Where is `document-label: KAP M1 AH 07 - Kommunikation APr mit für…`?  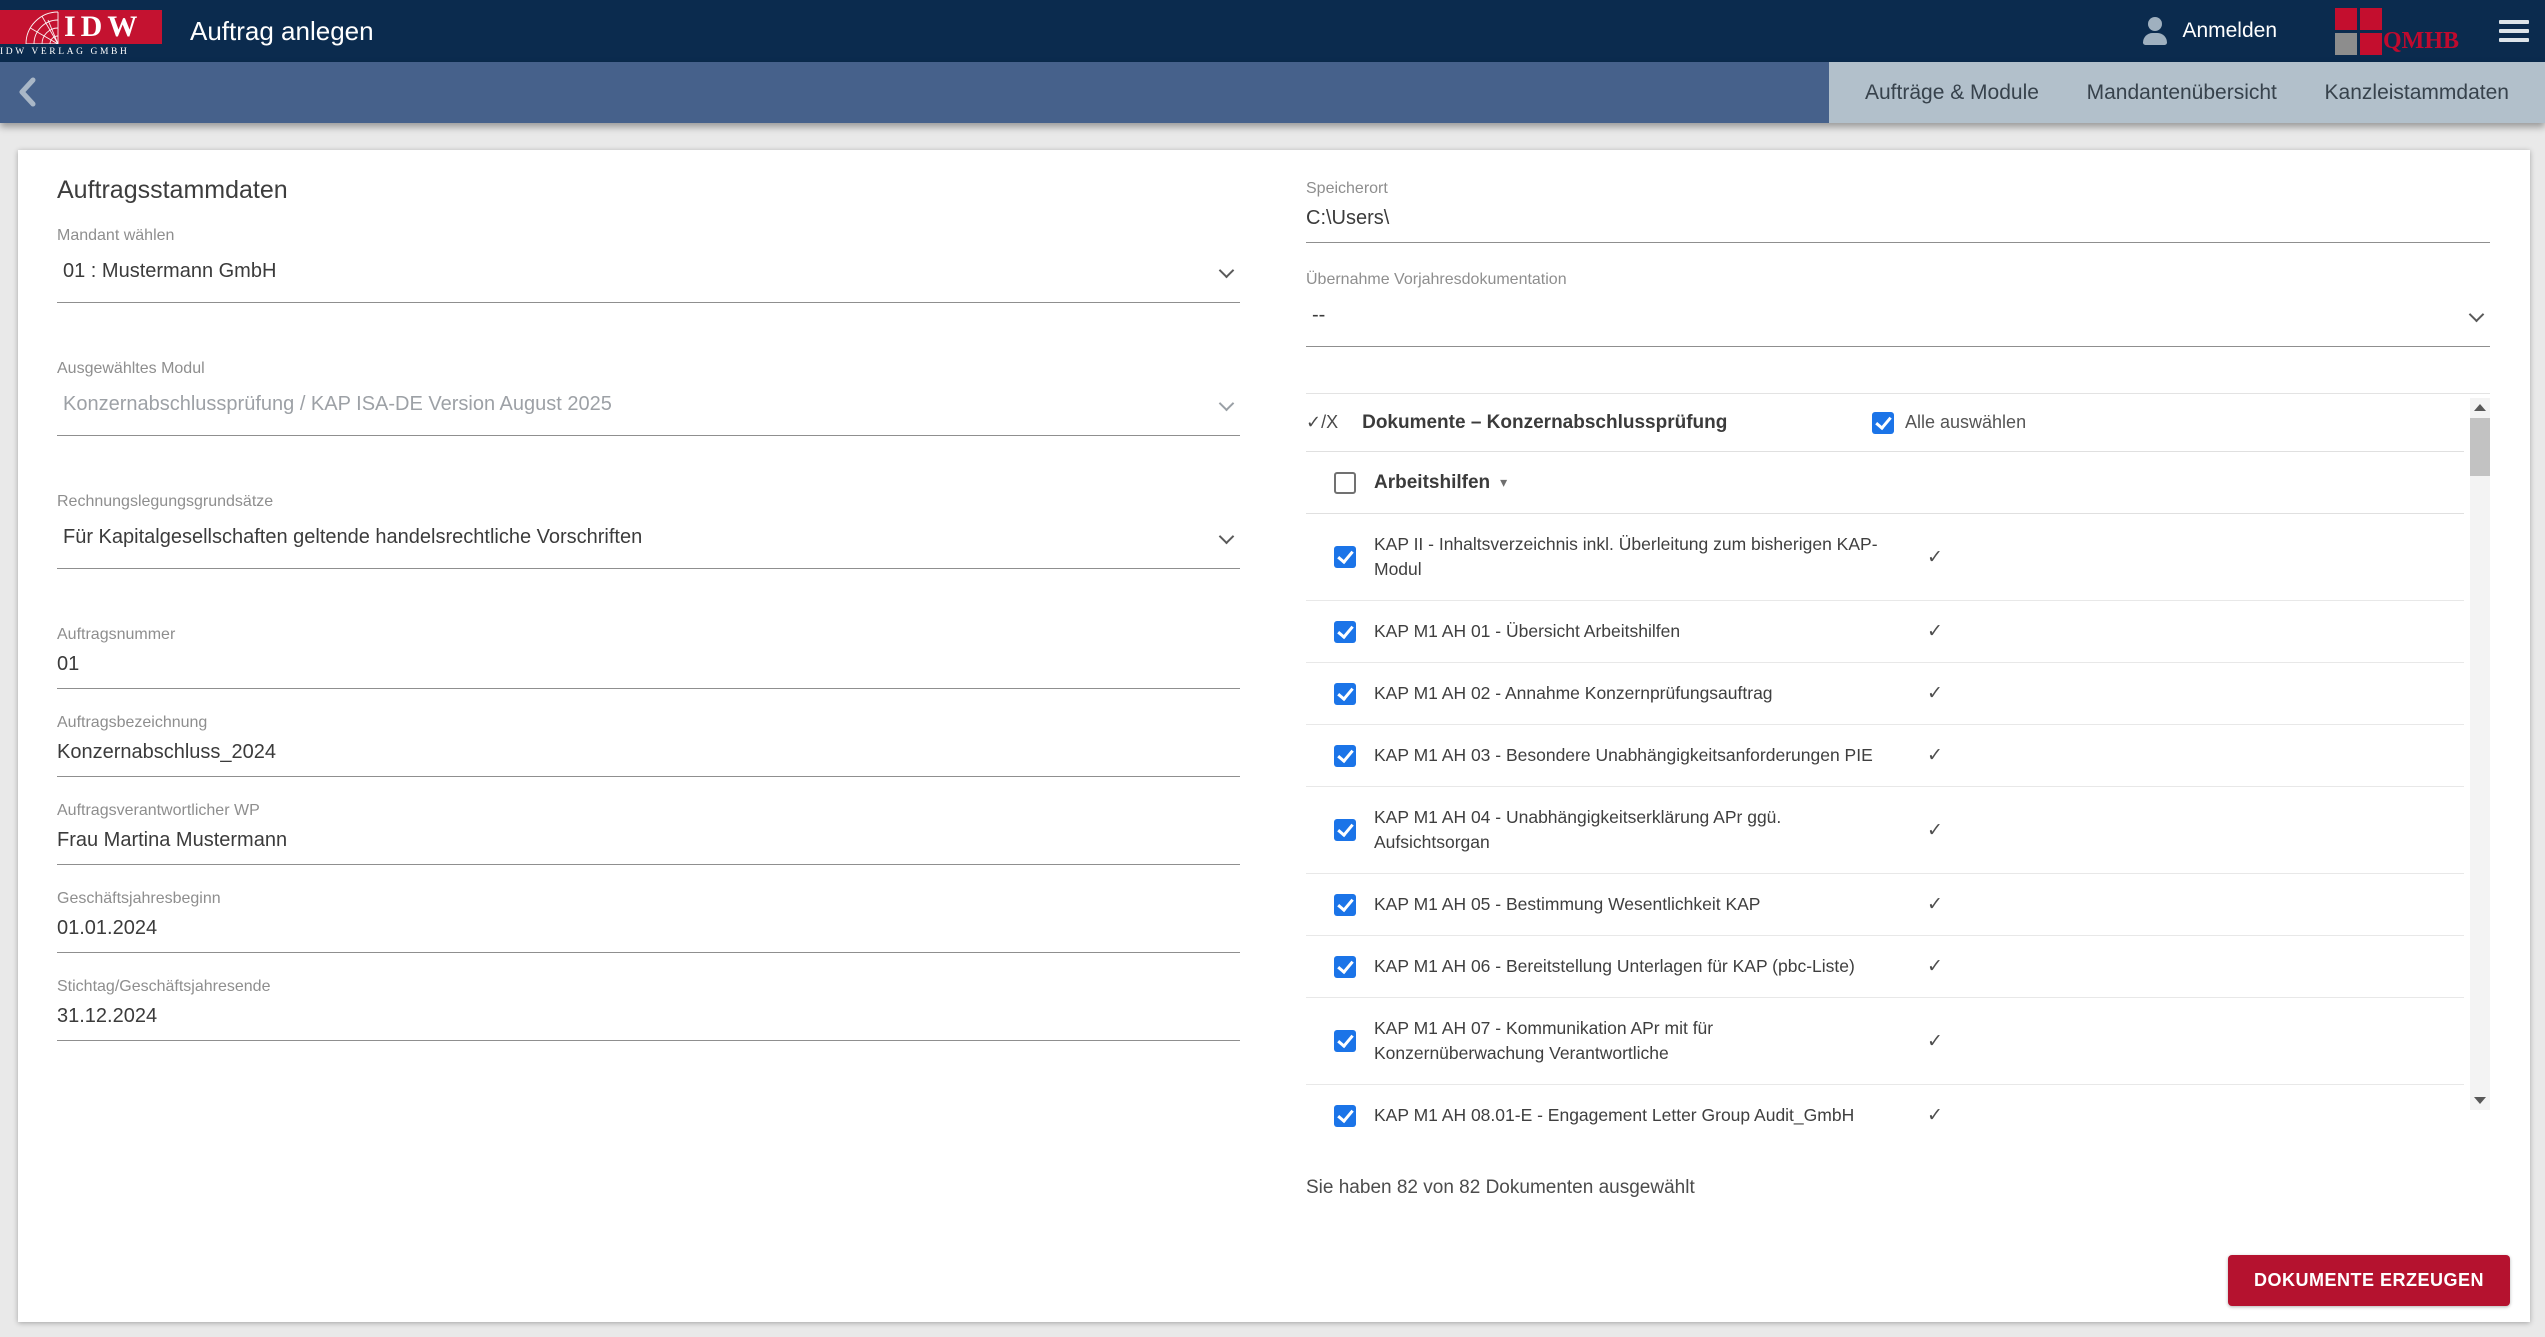
document-label: KAP M1 AH 07 - Kommunikation APr mit für… is located at coordinates (1544, 1040).